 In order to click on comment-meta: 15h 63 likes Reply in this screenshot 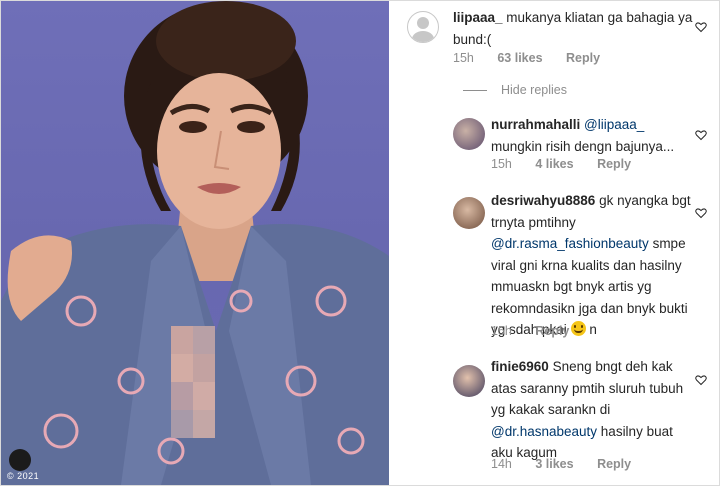, I will do `click(536, 58)`.